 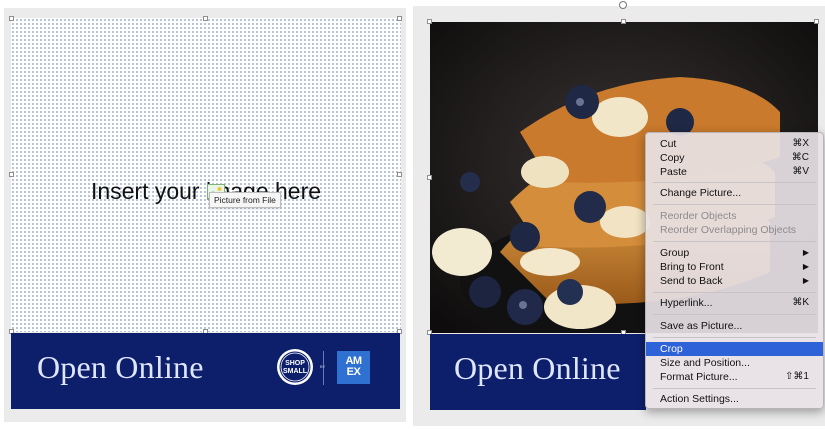 I want to click on menu-item-format-picture: Format Picture... ⇧⌘1, so click(x=734, y=377).